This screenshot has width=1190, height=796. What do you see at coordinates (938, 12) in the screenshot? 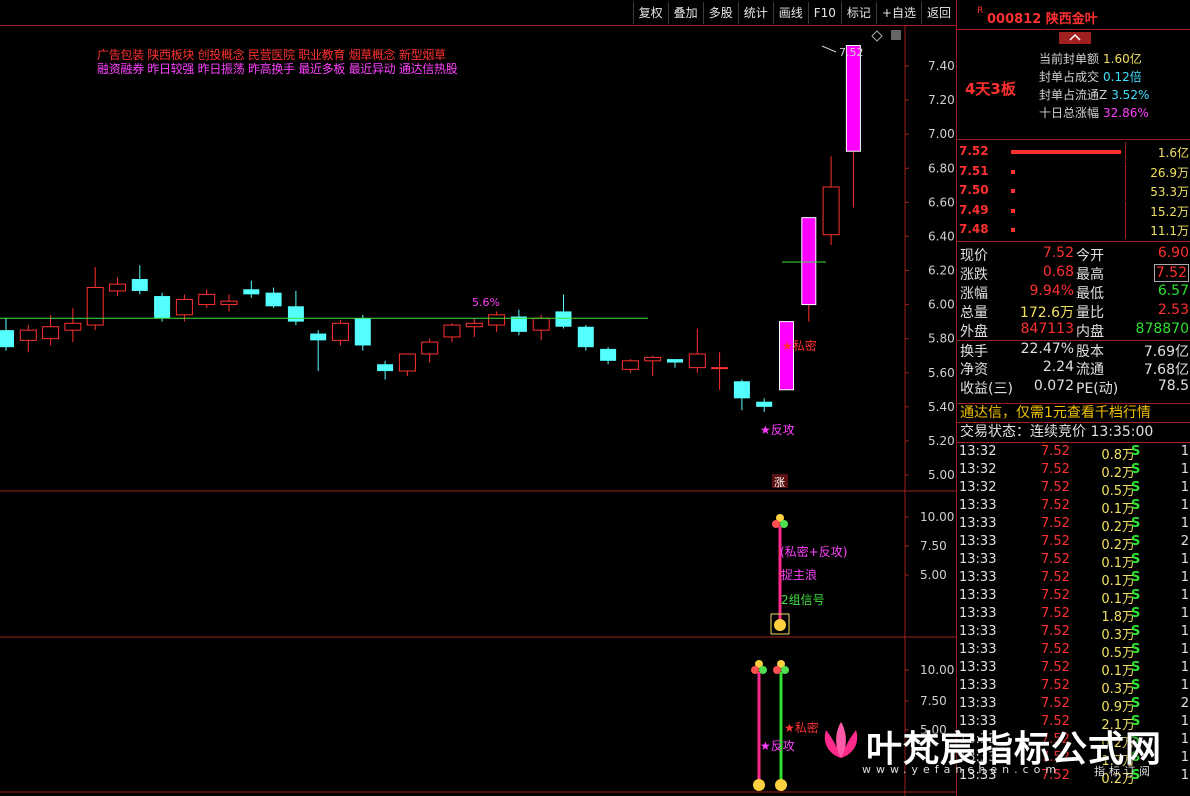
I see `toolbar-item: 返回` at bounding box center [938, 12].